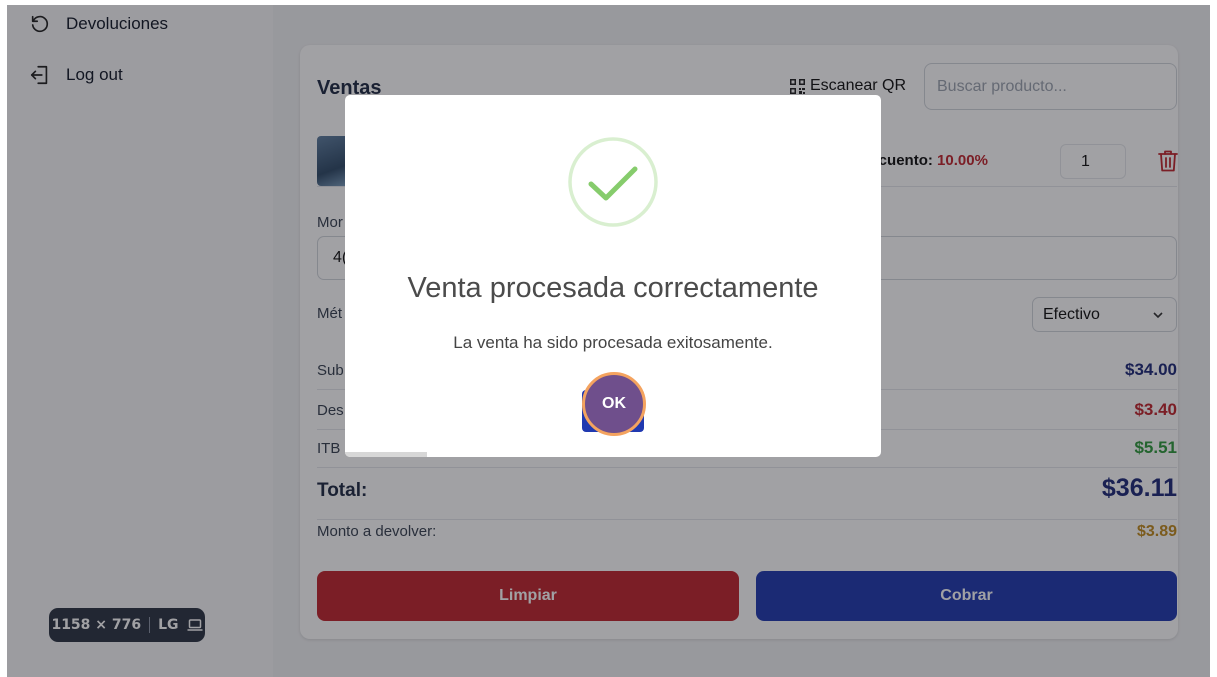  I want to click on ok-button-click-highlight: OK, so click(614, 404).